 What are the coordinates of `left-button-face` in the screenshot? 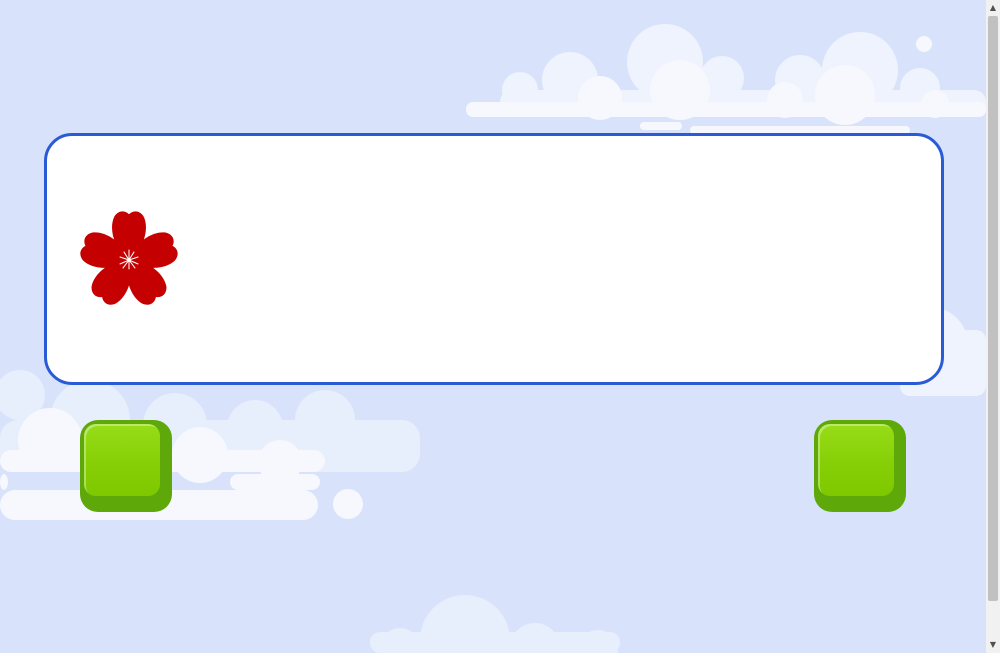 It's located at (122, 460).